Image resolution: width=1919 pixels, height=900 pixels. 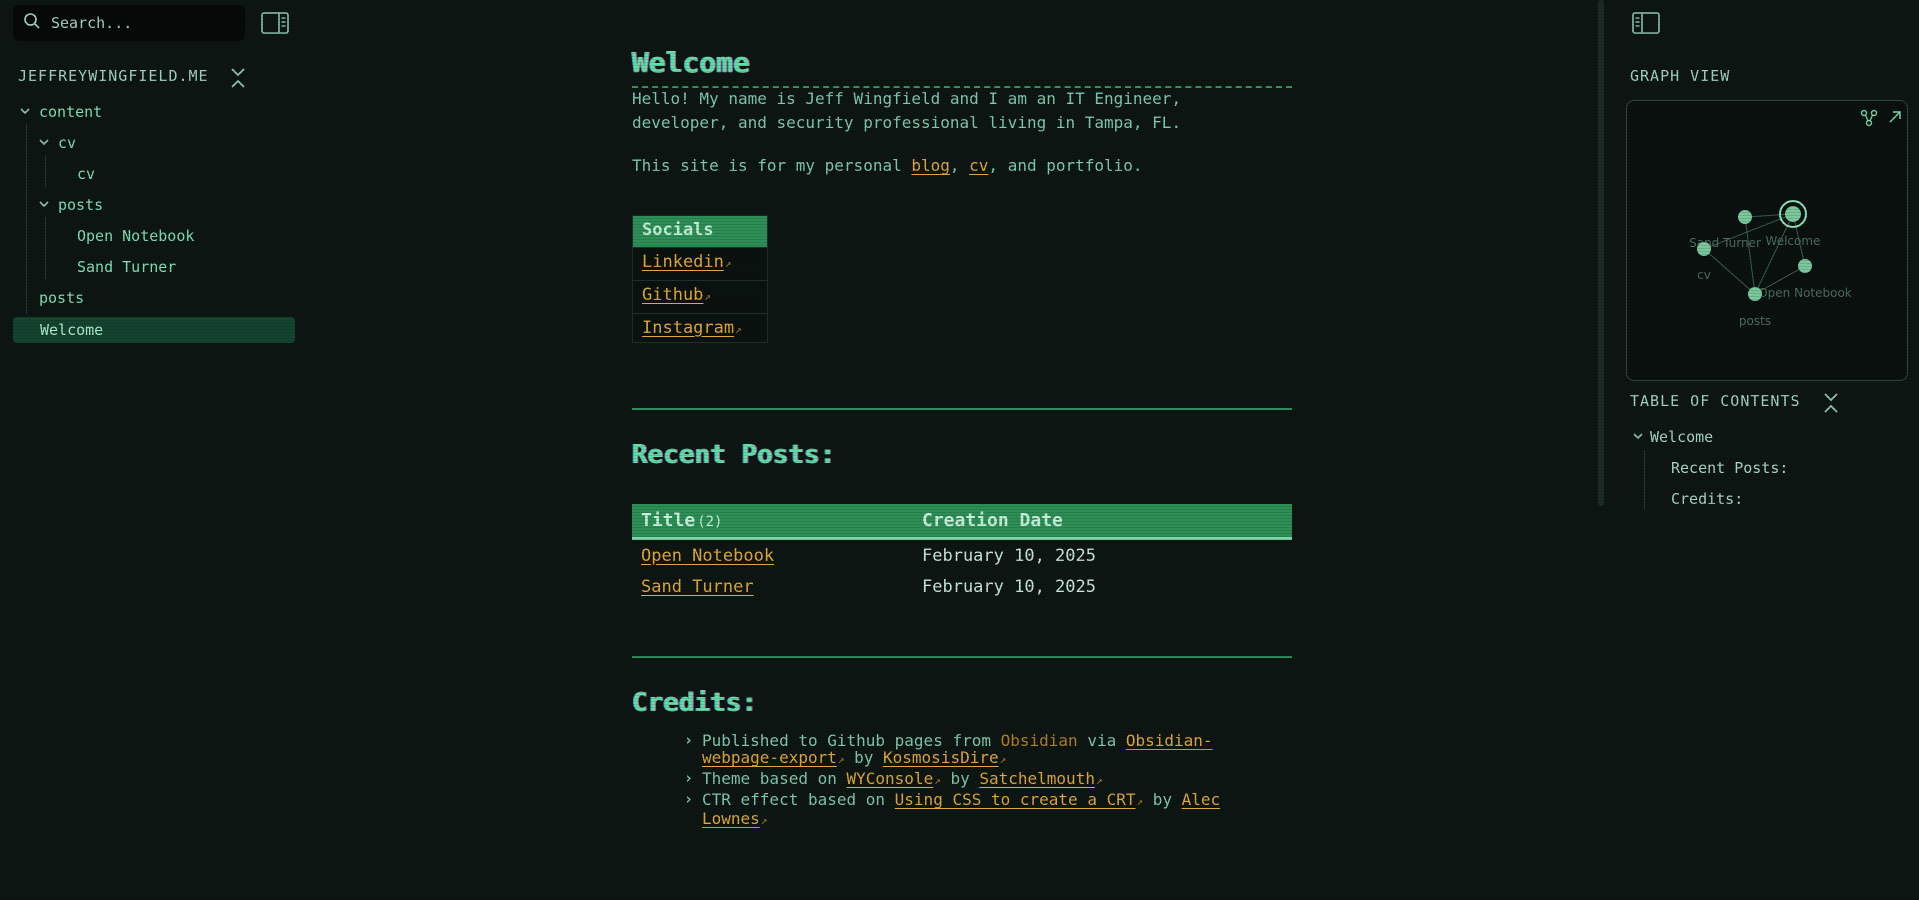 What do you see at coordinates (683, 262) in the screenshot?
I see `linkedin-link: Linkedin` at bounding box center [683, 262].